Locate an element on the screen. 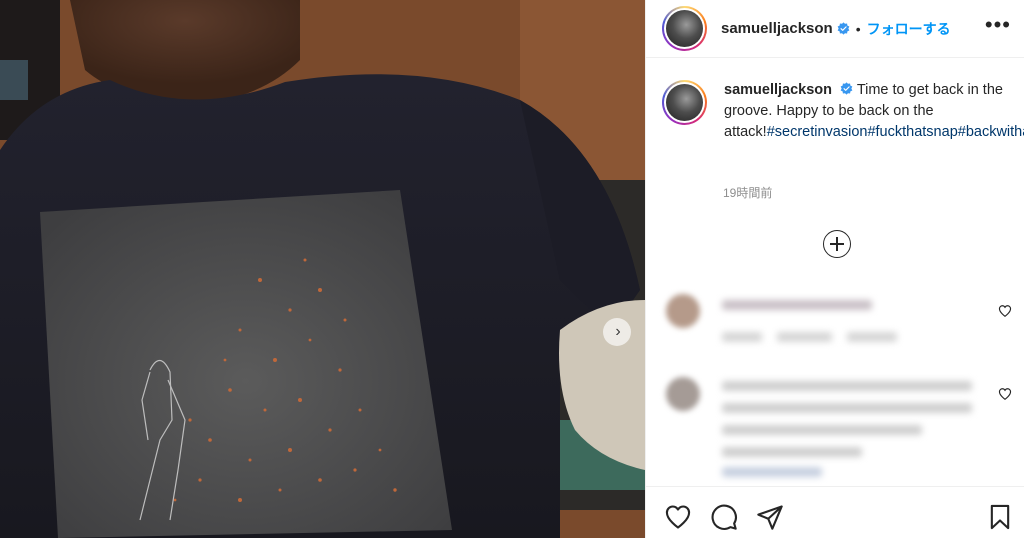  comment-bubble-icon is located at coordinates (724, 517).